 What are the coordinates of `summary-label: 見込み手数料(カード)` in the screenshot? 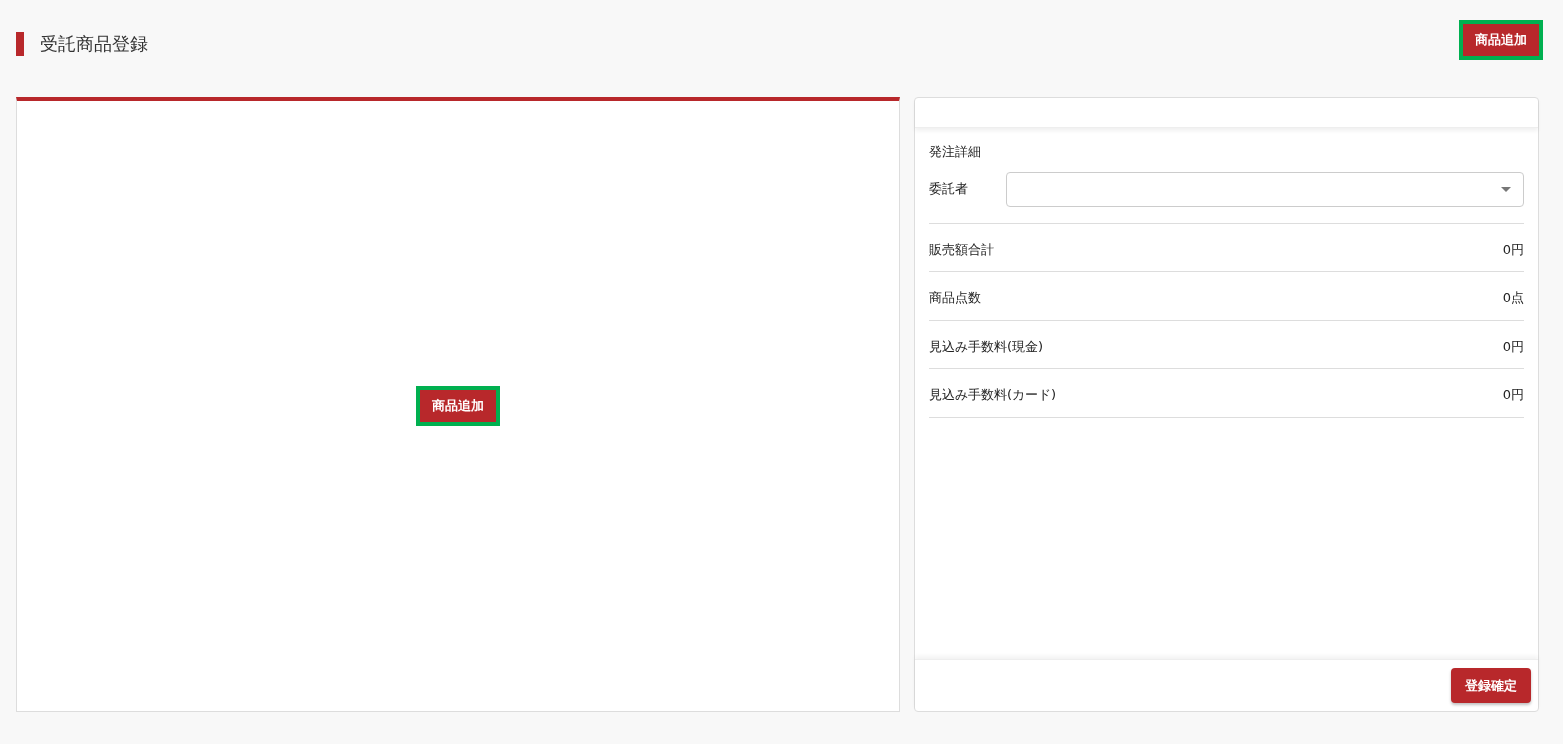 It's located at (993, 395).